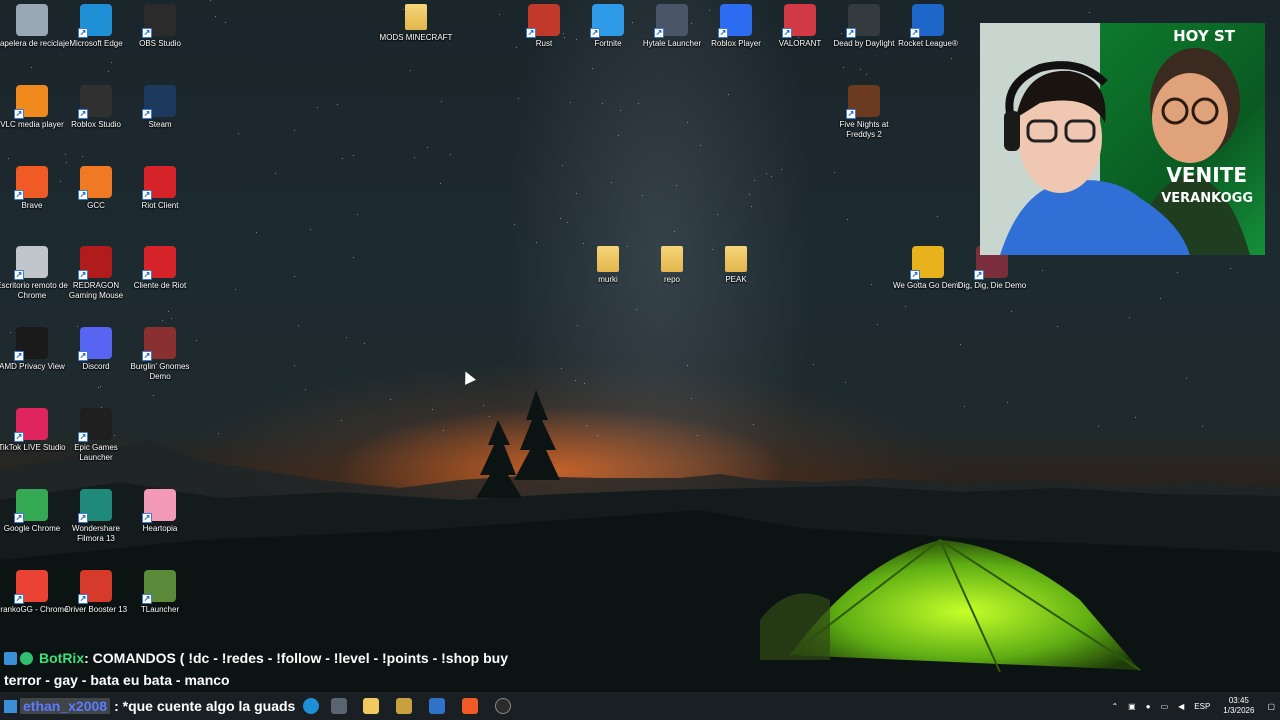 This screenshot has height=720, width=1280. Describe the element at coordinates (371, 706) in the screenshot. I see `file-explorer-icon` at that location.